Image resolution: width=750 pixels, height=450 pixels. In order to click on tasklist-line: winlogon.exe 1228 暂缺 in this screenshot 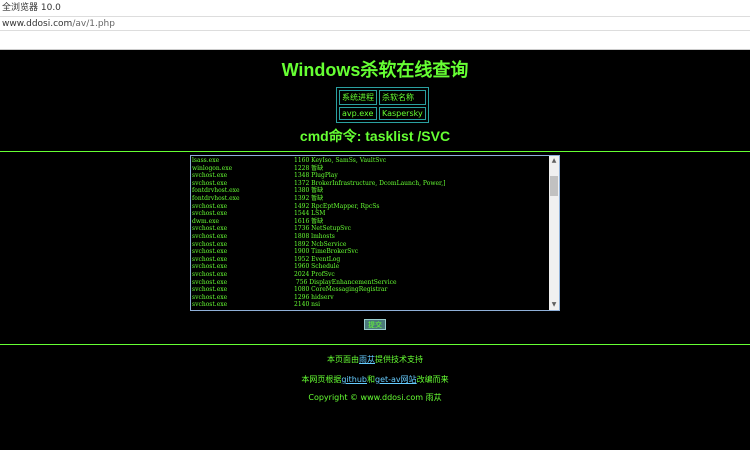, I will do `click(370, 169)`.